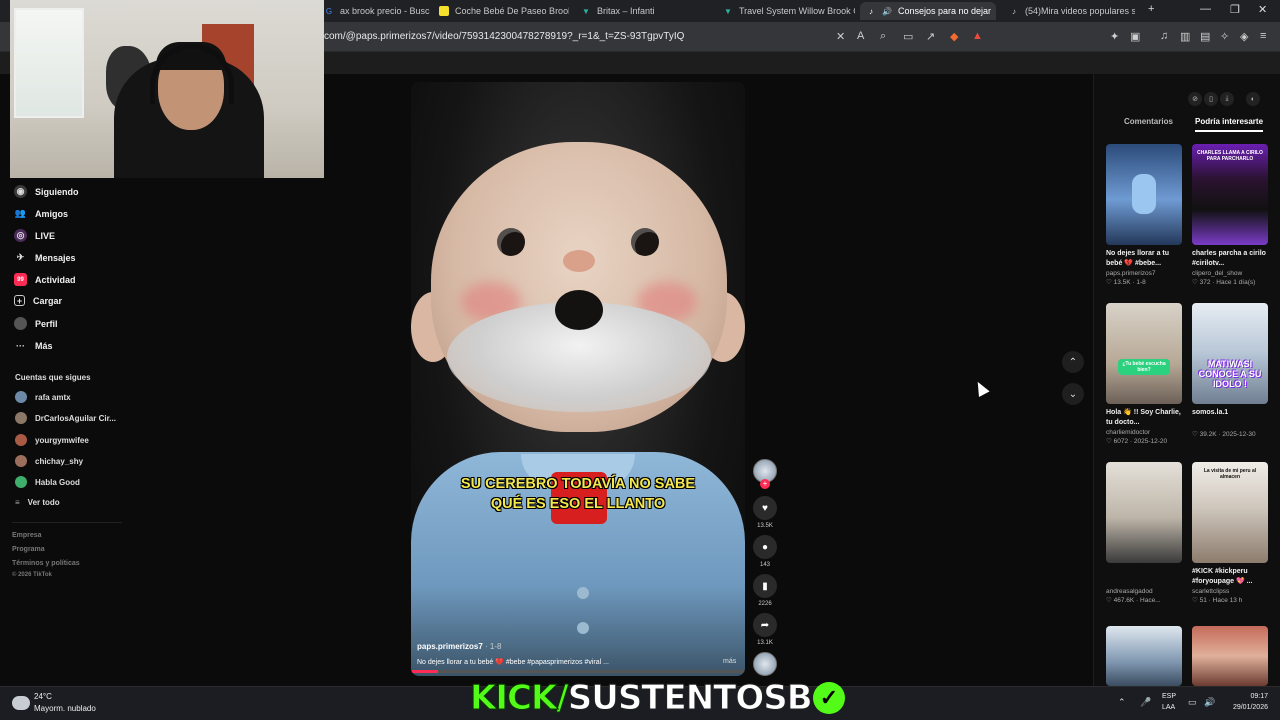  Describe the element at coordinates (49, 461) in the screenshot. I see `following-account: chichay_shy` at that location.